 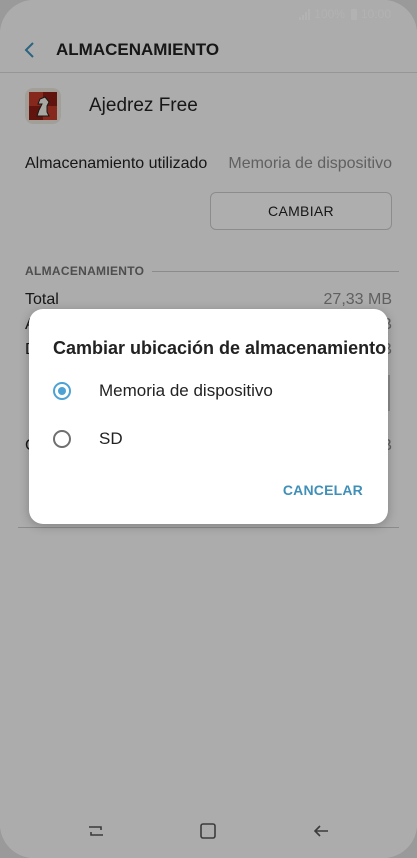 What do you see at coordinates (62, 439) in the screenshot?
I see `radio-unselected-icon` at bounding box center [62, 439].